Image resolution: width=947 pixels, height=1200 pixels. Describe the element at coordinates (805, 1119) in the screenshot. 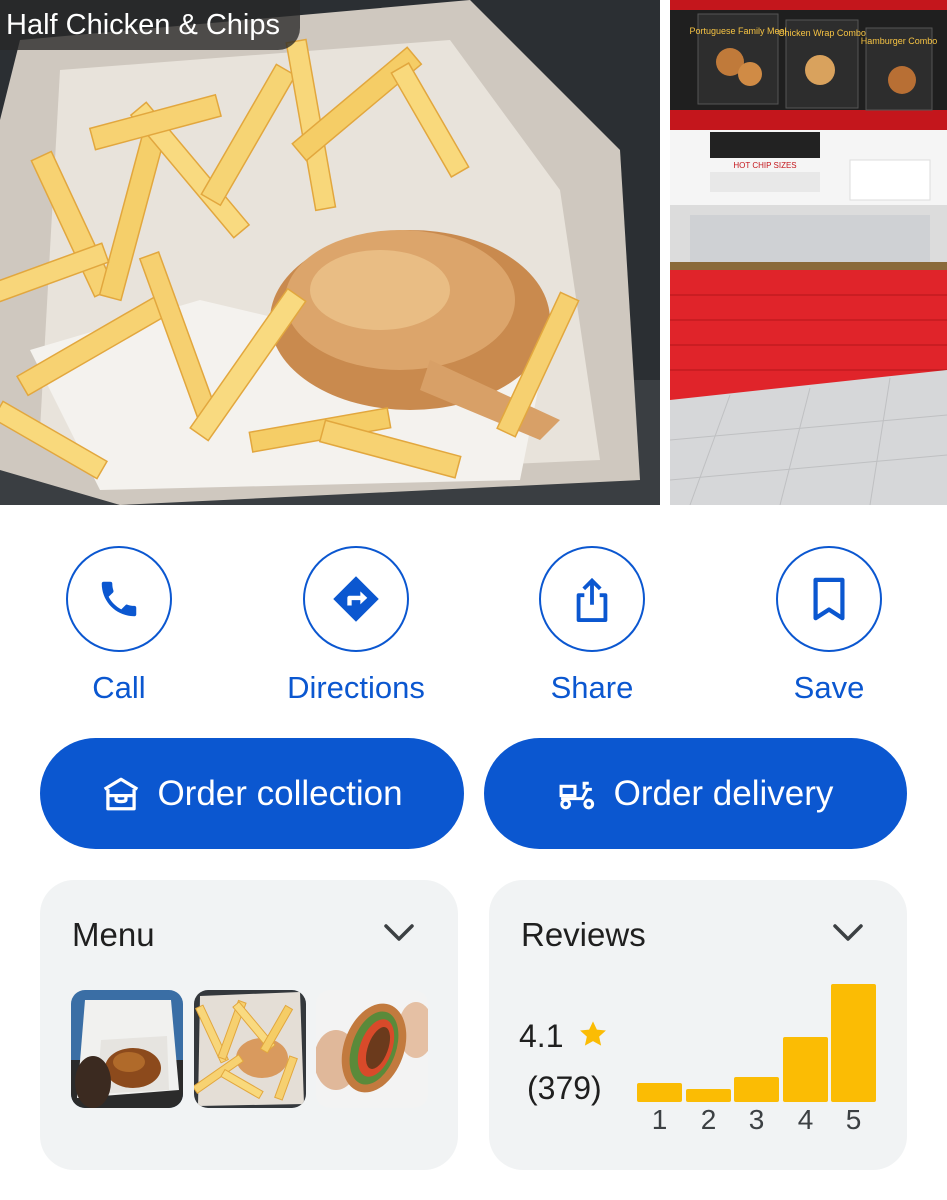

I see `rating-bar-label-4: 4` at that location.